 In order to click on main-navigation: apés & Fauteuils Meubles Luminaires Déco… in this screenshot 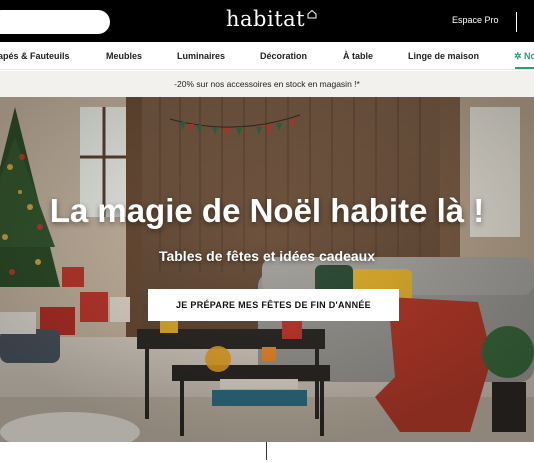, I will do `click(267, 56)`.